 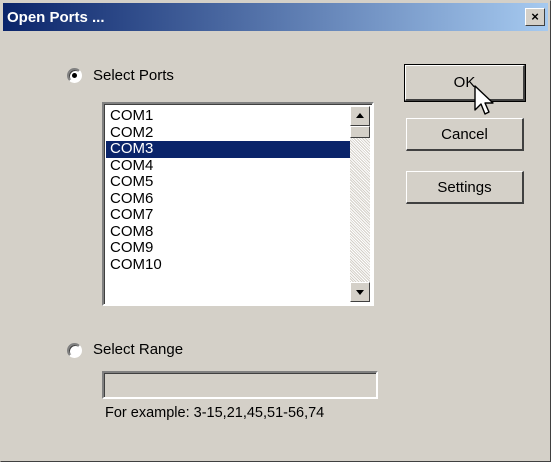 What do you see at coordinates (484, 100) in the screenshot?
I see `mouse-pointer-icon` at bounding box center [484, 100].